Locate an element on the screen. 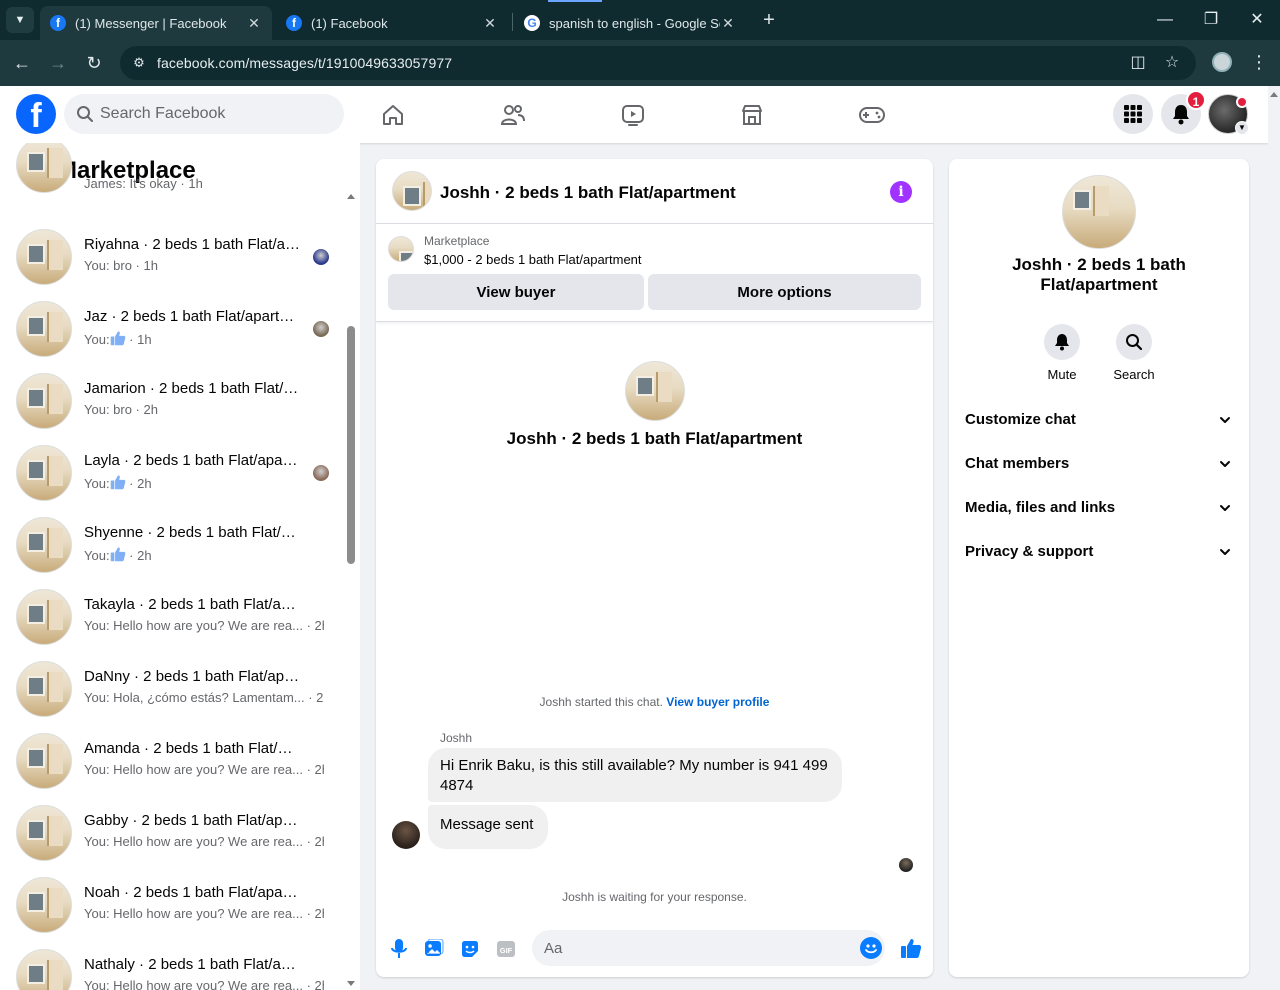  emoji-icon is located at coordinates (871, 948).